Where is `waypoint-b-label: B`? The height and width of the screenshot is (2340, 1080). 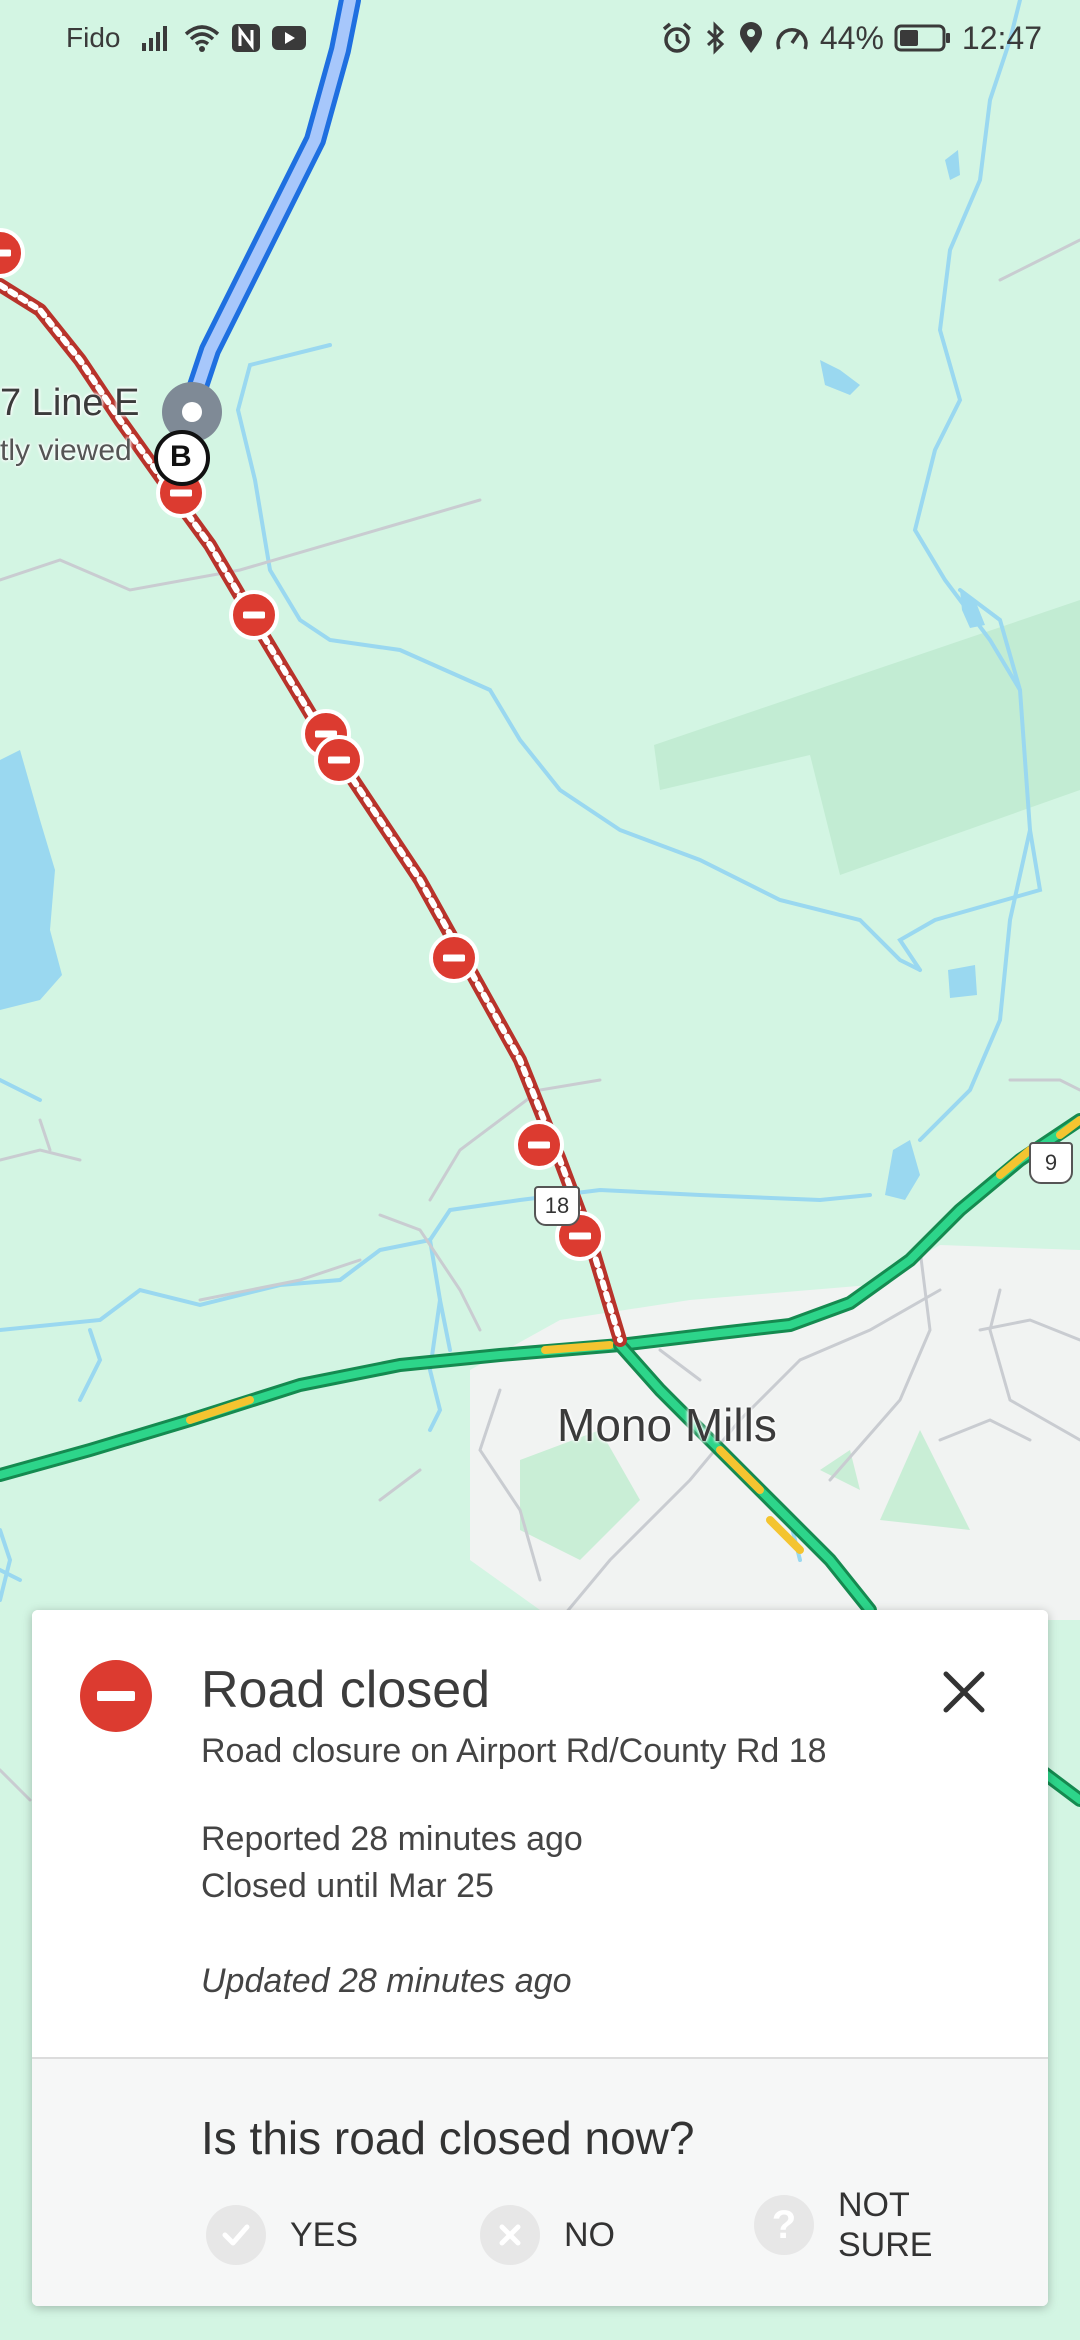 waypoint-b-label: B is located at coordinates (181, 457).